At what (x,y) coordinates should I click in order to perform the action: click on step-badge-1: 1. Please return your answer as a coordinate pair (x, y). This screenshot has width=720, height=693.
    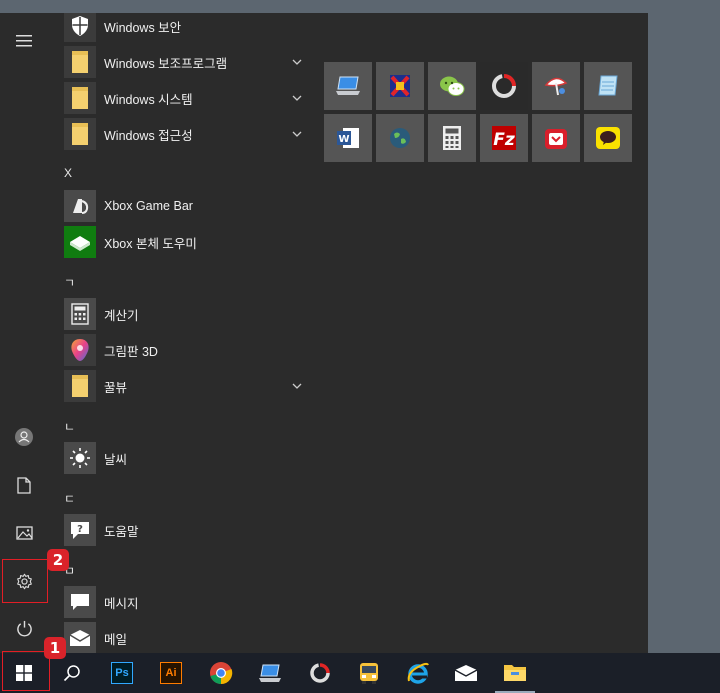
    Looking at the image, I should click on (55, 648).